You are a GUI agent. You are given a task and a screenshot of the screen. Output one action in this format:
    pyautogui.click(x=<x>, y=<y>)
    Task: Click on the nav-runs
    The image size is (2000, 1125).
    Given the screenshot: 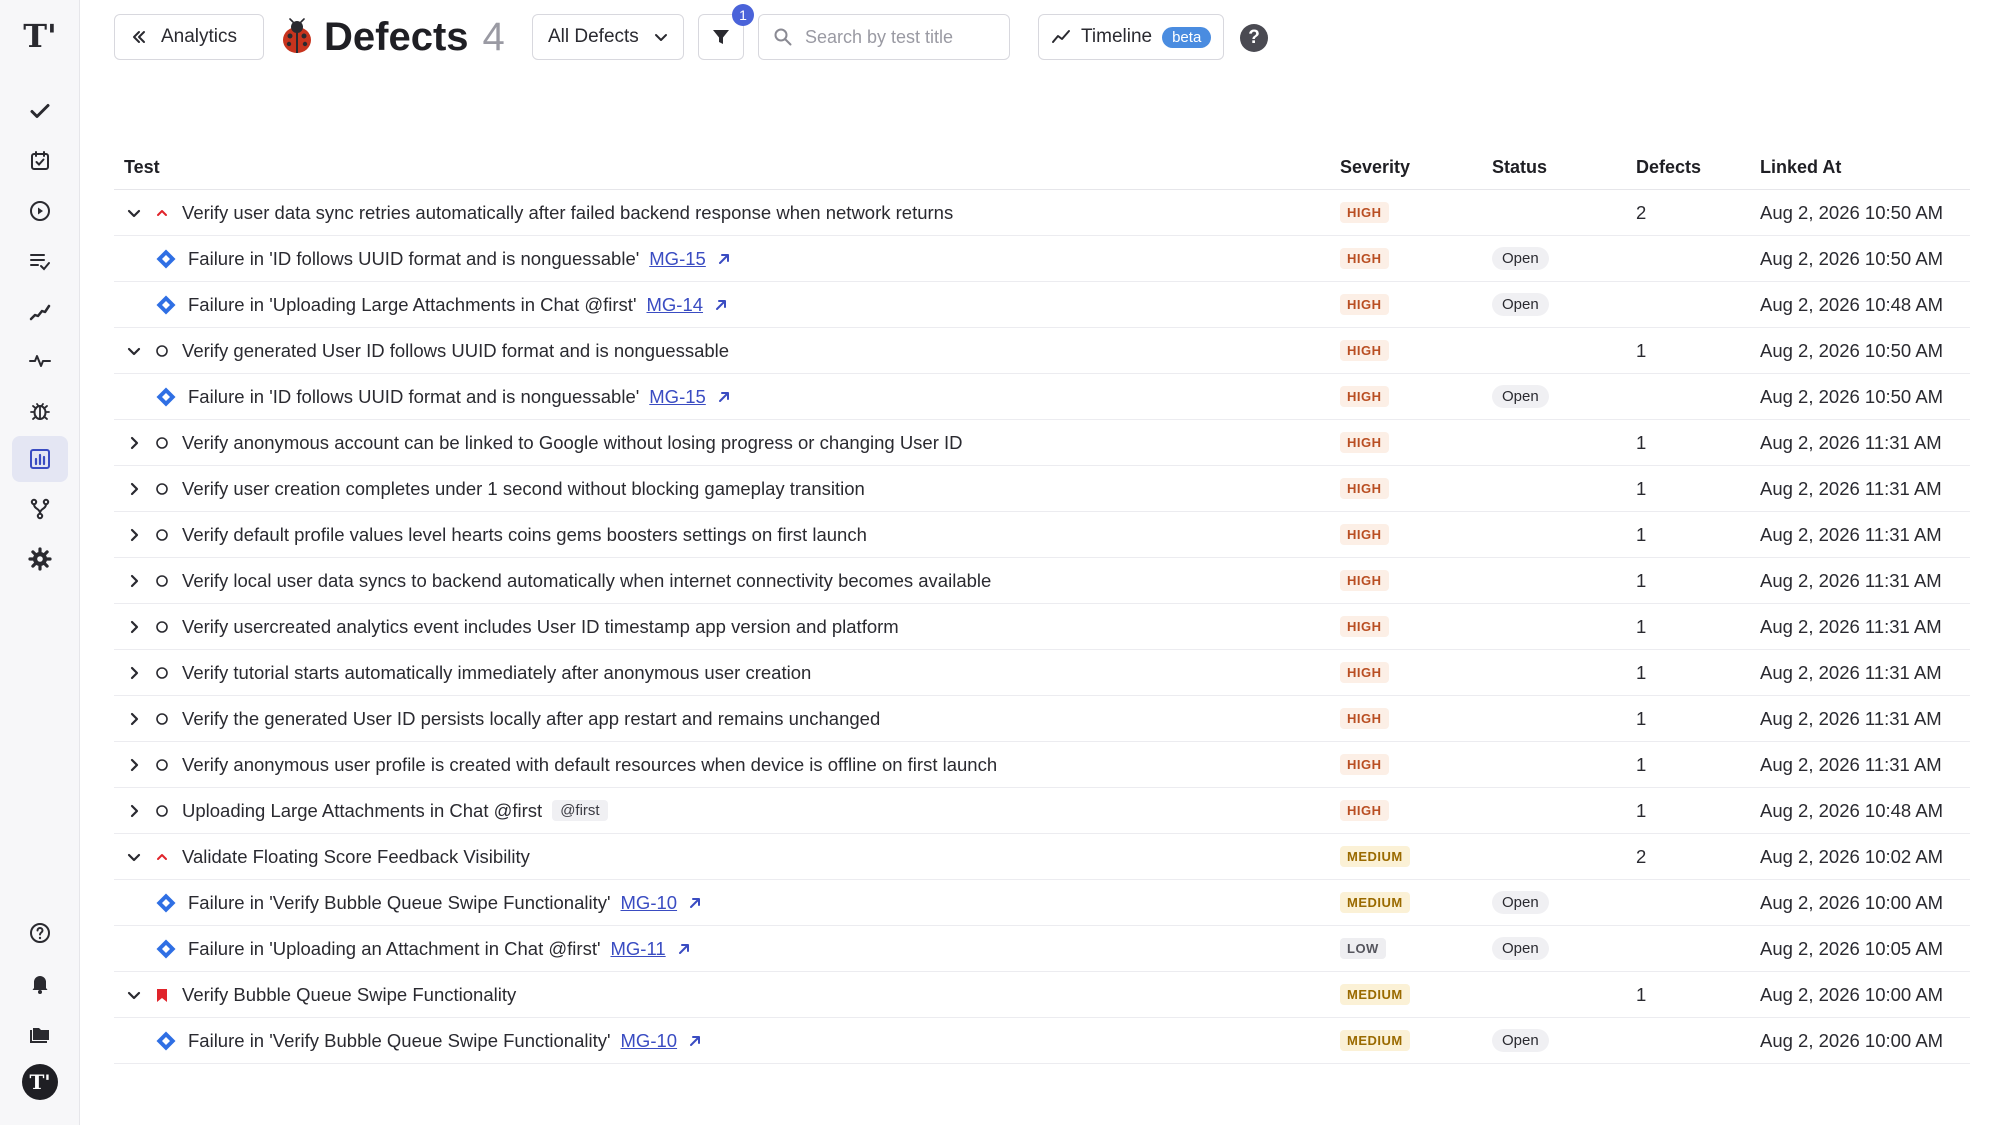 What is the action you would take?
    pyautogui.click(x=40, y=211)
    